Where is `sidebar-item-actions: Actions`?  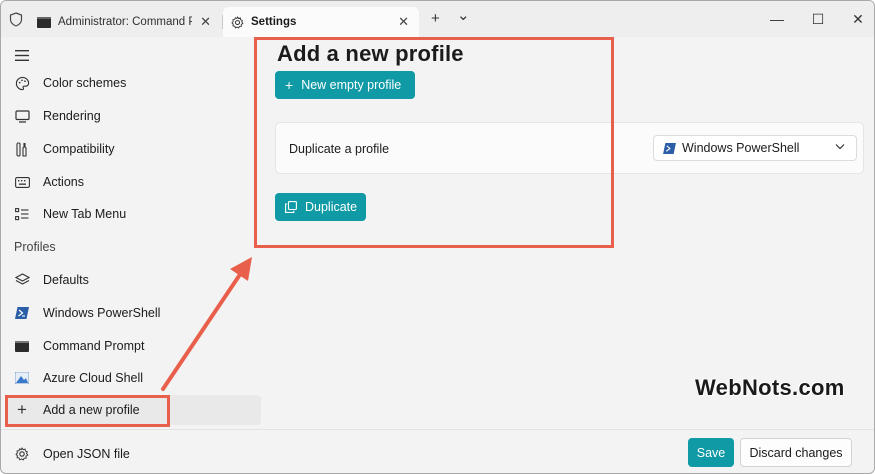 sidebar-item-actions: Actions is located at coordinates (133, 182).